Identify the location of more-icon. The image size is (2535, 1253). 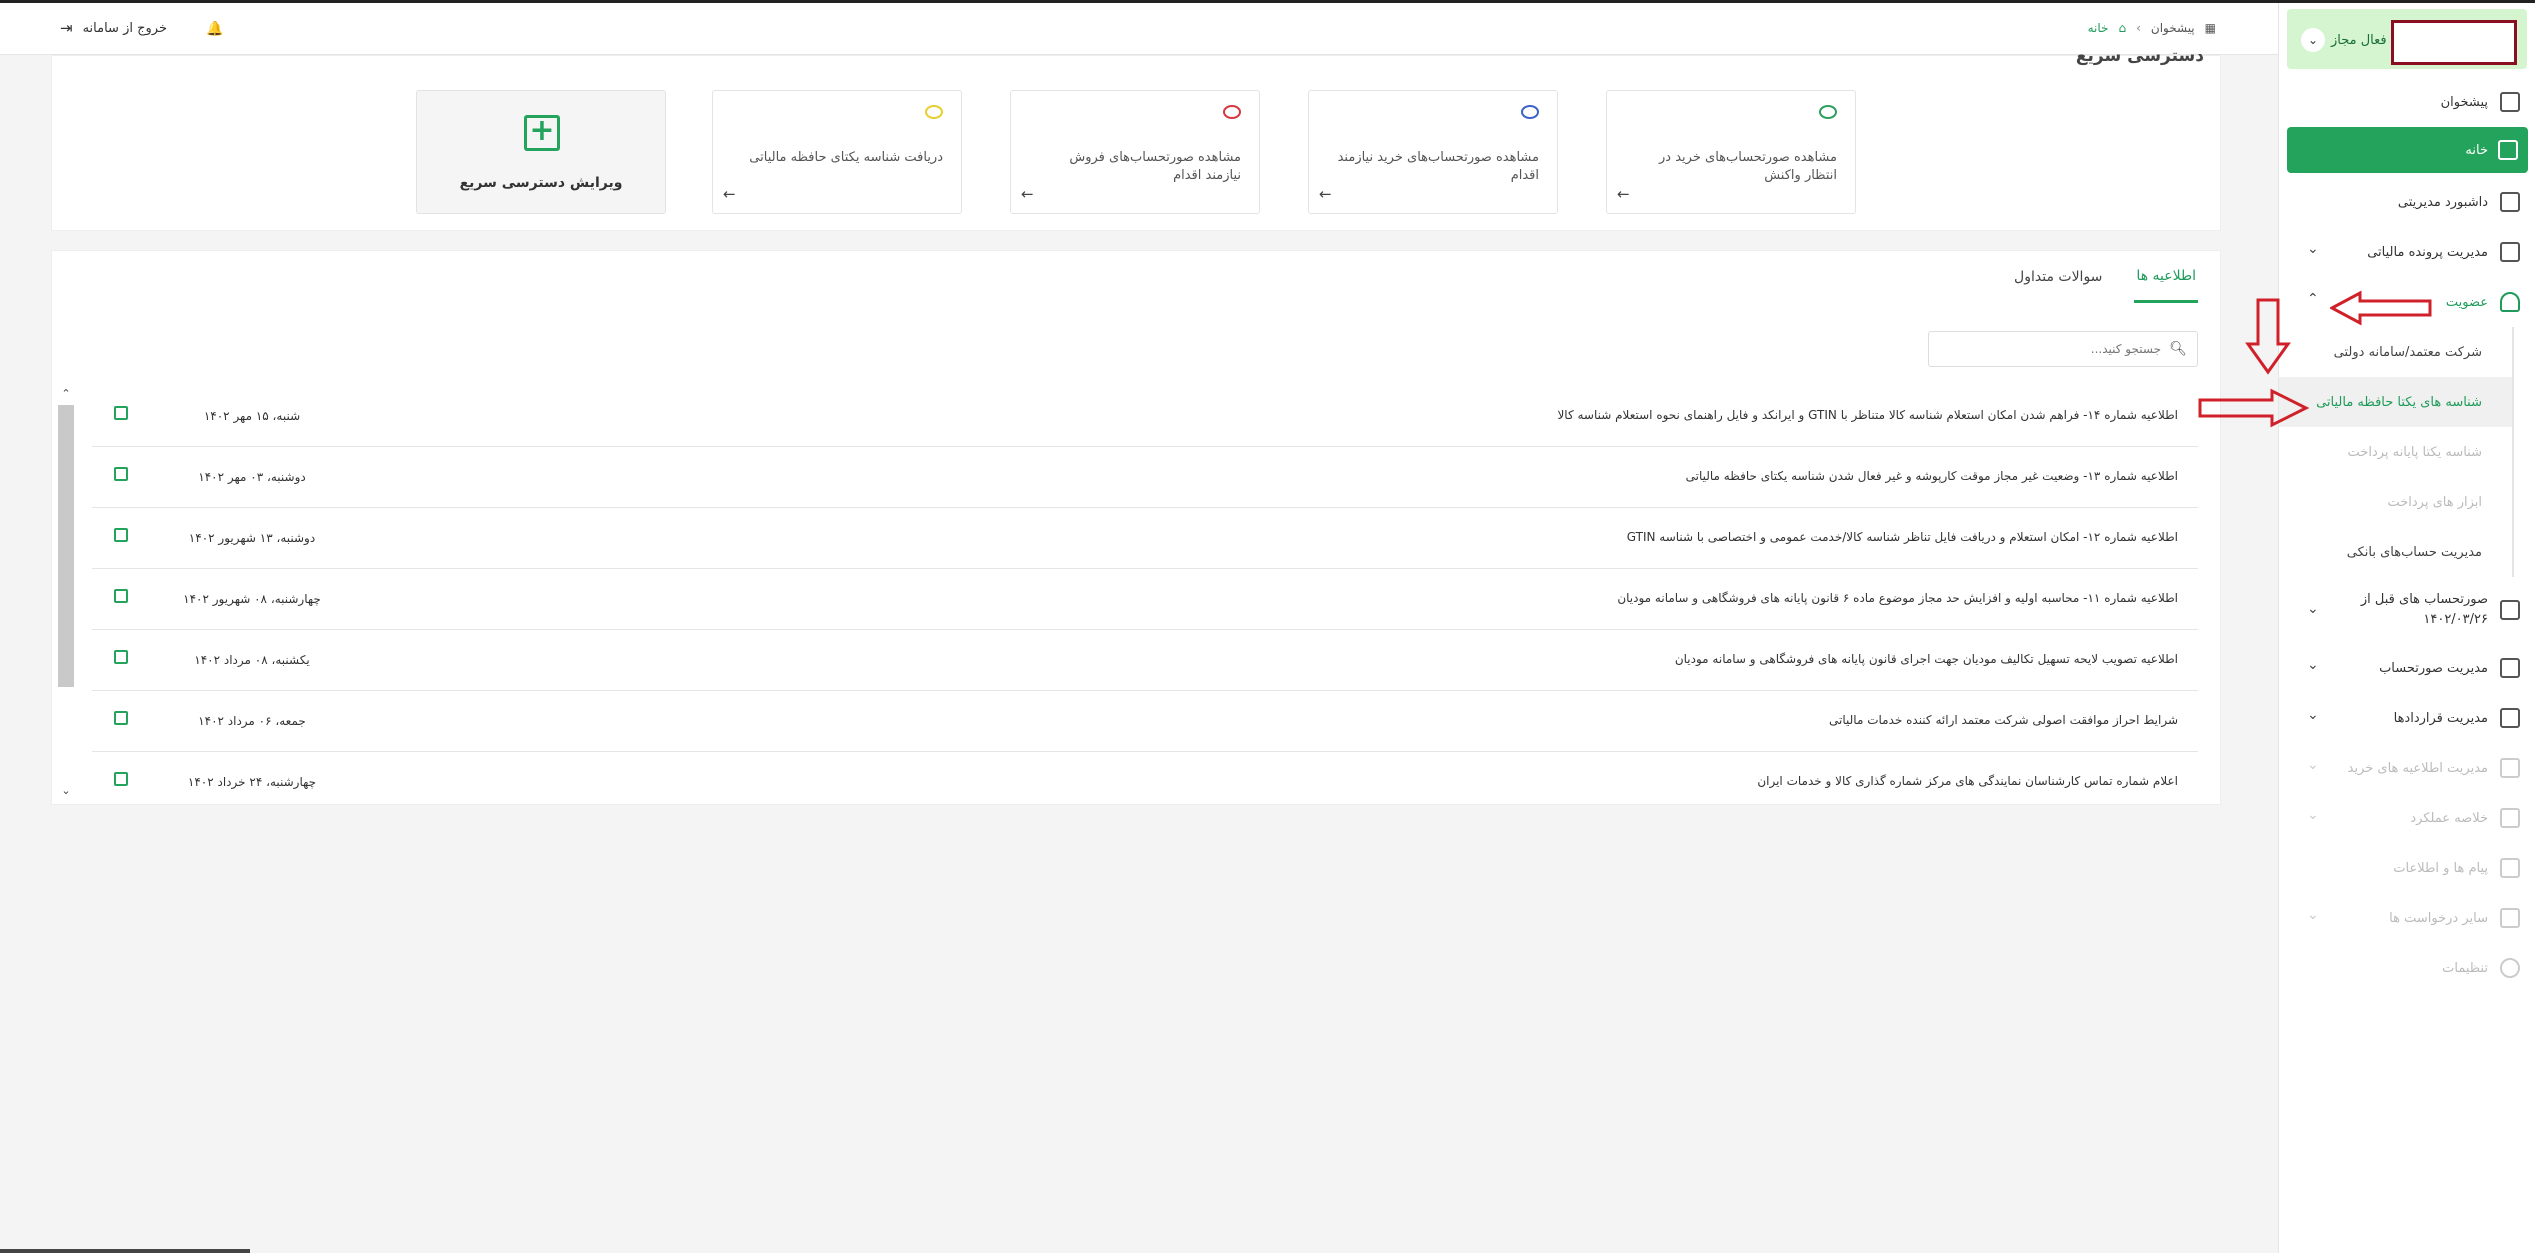
(2510, 918).